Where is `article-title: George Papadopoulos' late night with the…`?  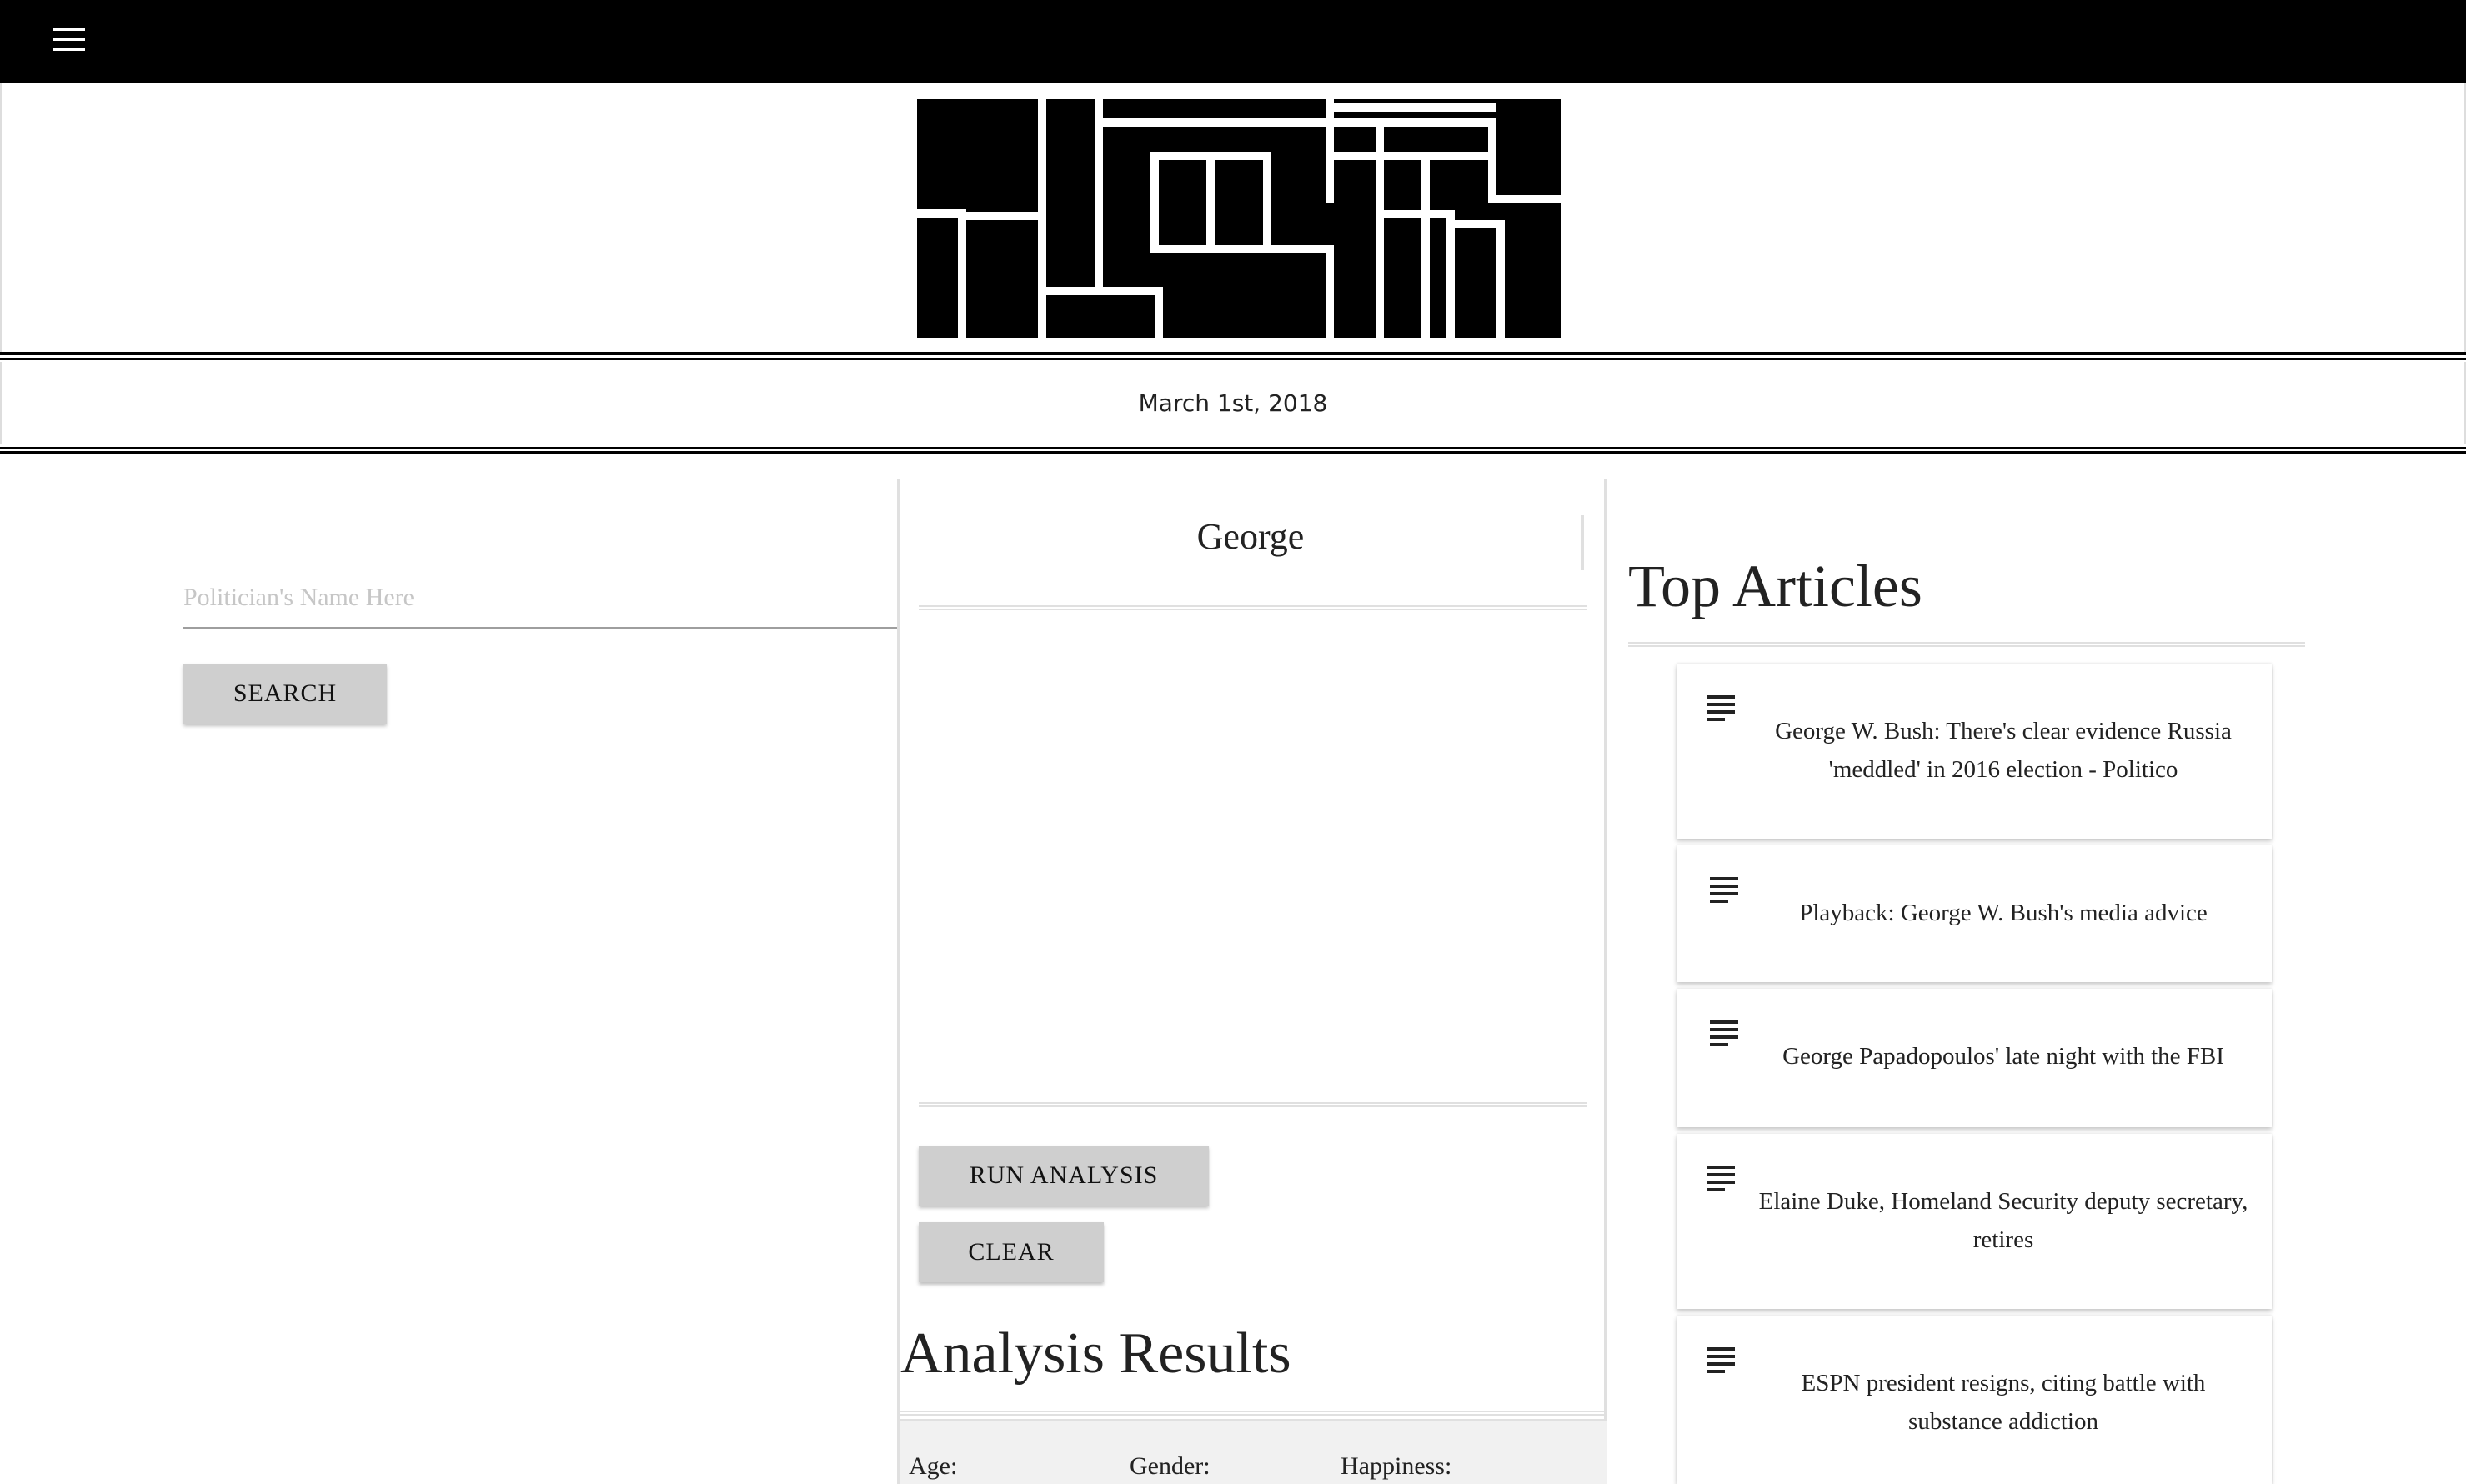
article-title: George Papadopoulos' late night with the… is located at coordinates (2003, 1056).